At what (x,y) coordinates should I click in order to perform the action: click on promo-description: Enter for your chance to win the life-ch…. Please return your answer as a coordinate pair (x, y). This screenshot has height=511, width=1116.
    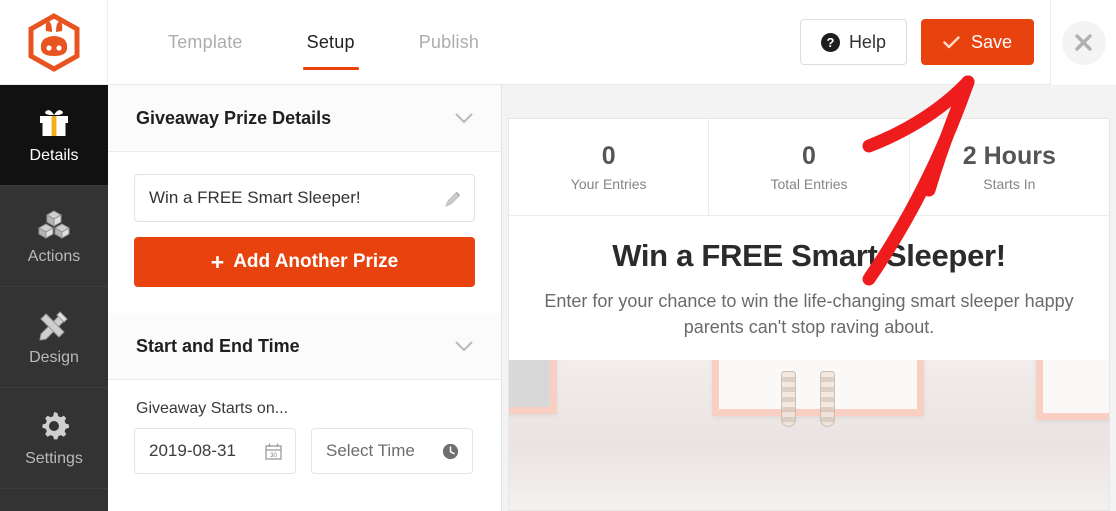
    Looking at the image, I should click on (809, 314).